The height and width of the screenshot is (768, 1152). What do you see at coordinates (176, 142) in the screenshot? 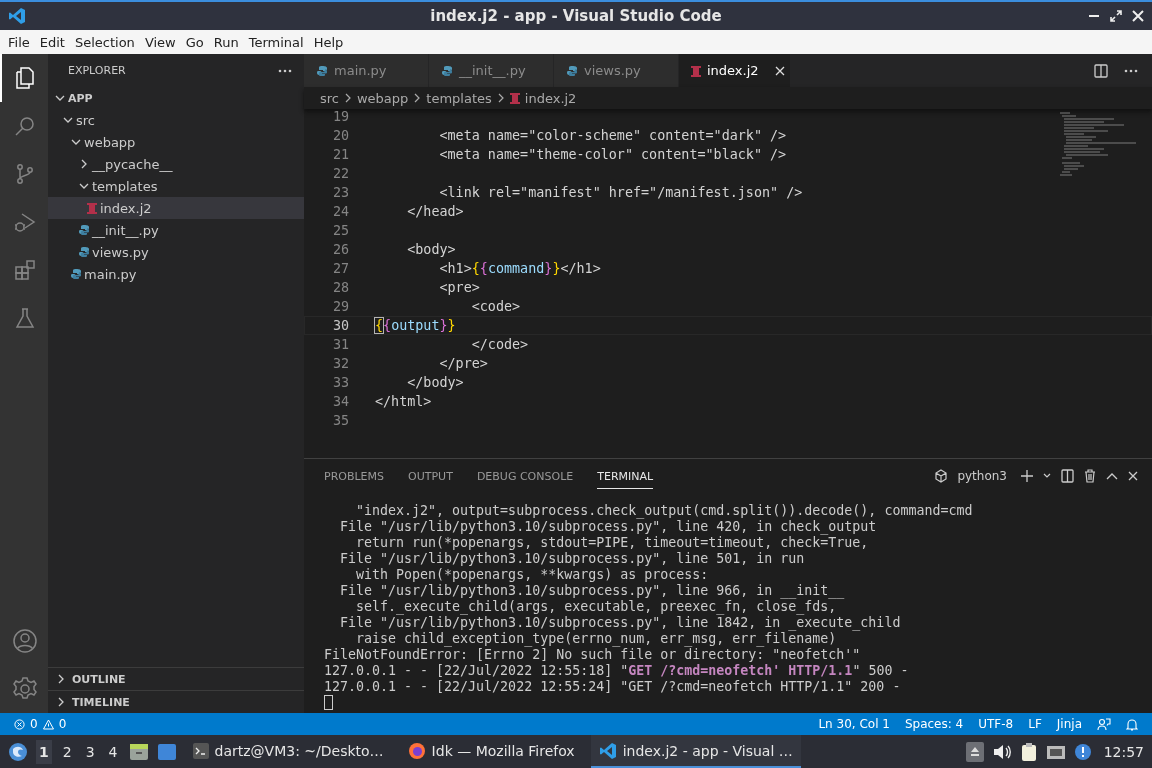
I see `tree-item: webapp` at bounding box center [176, 142].